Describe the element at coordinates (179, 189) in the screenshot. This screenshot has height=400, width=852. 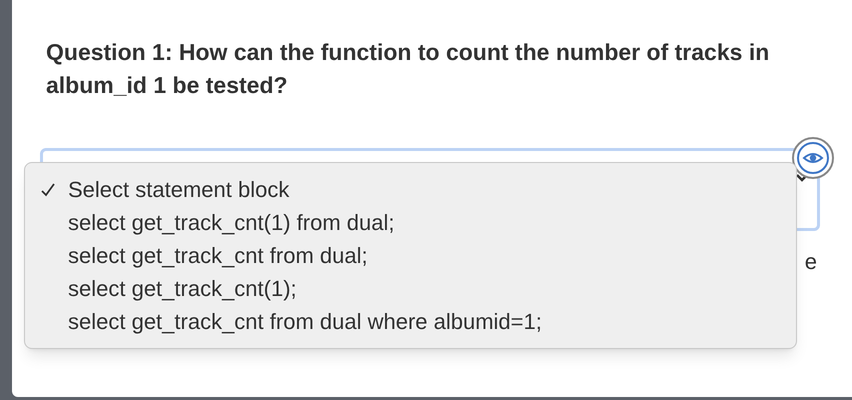
I see `menu-option: Select statement block` at that location.